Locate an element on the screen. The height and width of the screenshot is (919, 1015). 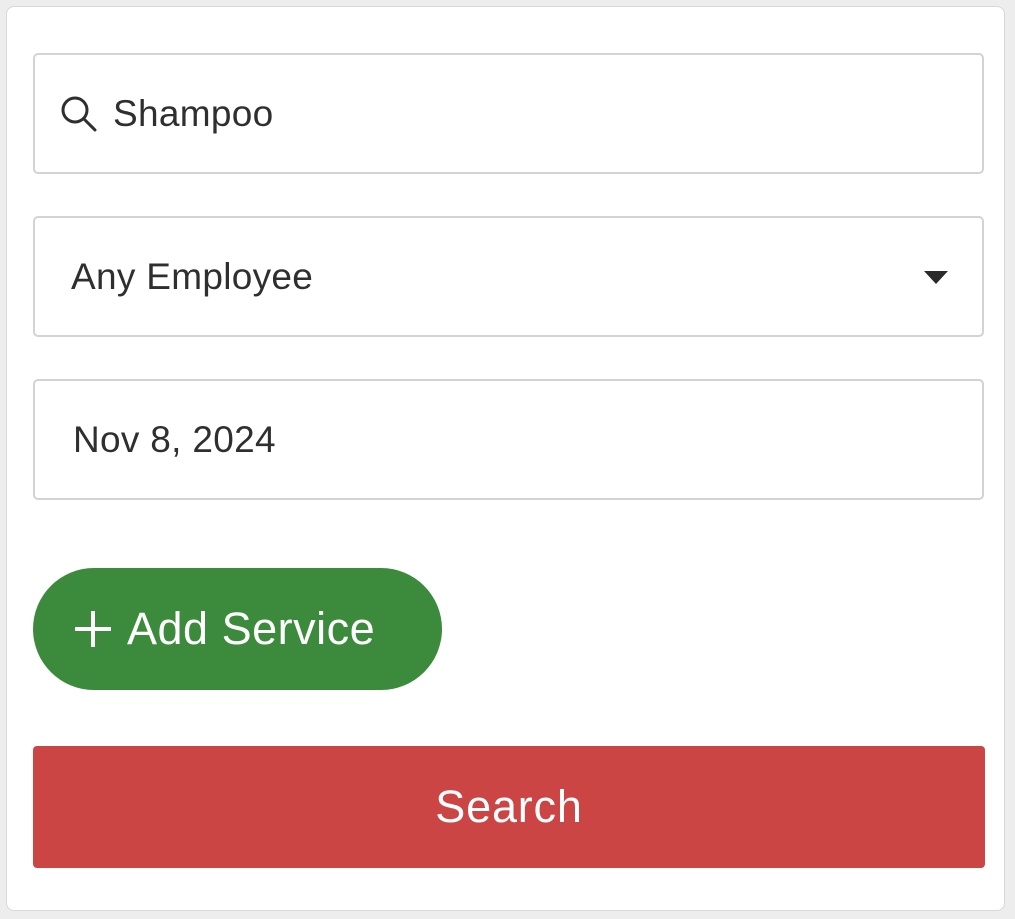
search-button-label: Search is located at coordinates (509, 806).